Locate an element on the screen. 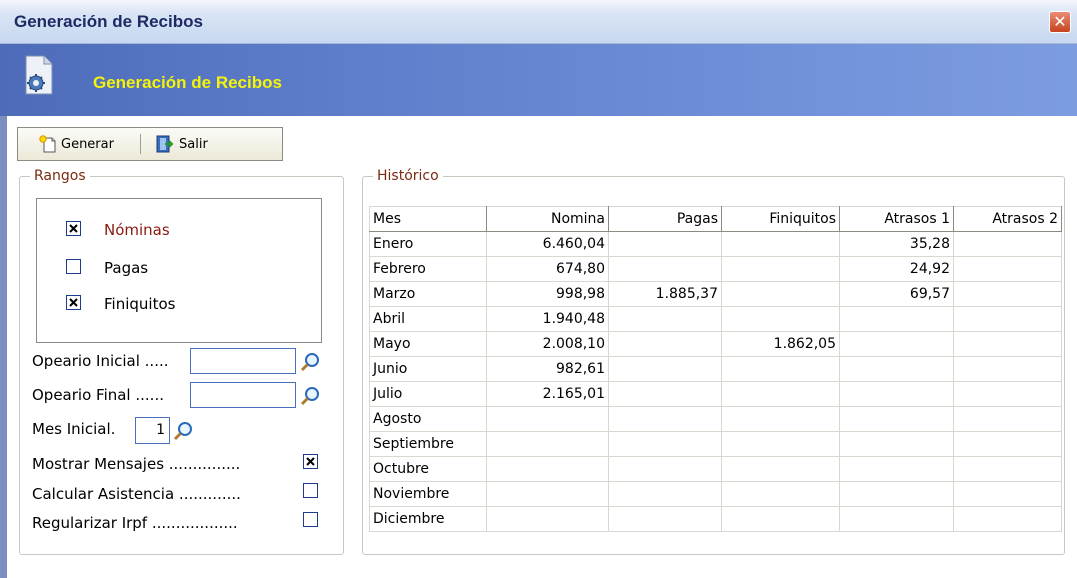 This screenshot has height=578, width=1077. table-row: Abril 1.940,48 is located at coordinates (715, 319).